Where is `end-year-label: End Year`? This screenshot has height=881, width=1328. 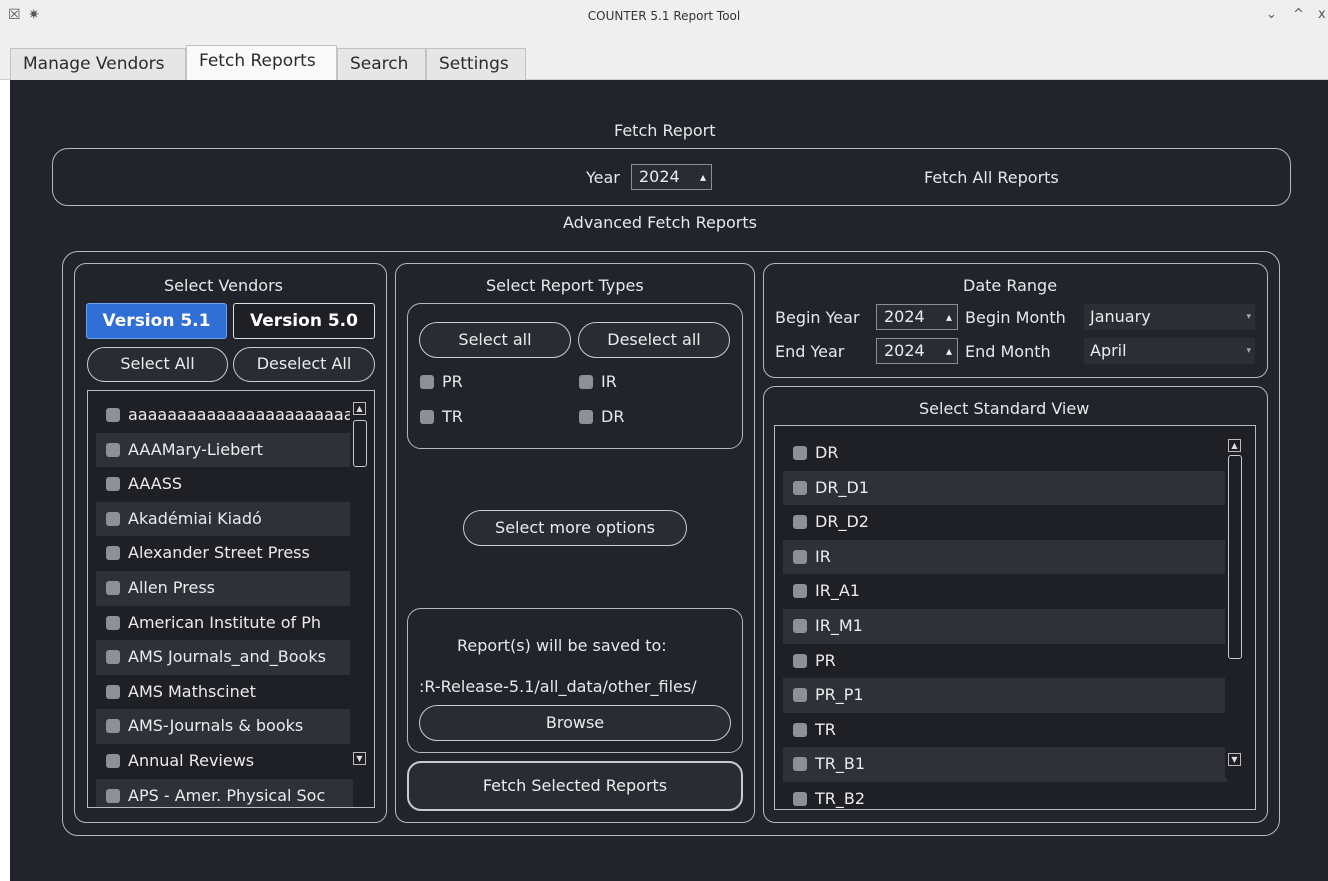 end-year-label: End Year is located at coordinates (810, 351).